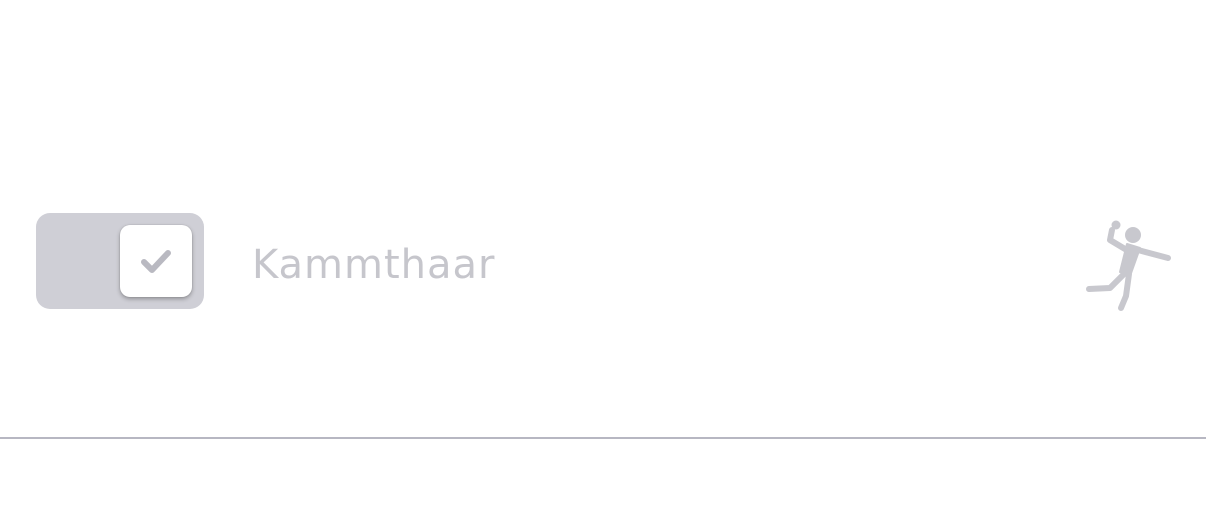 This screenshot has width=1206, height=522. Describe the element at coordinates (374, 265) in the screenshot. I see `row-label: Kammthaar` at that location.